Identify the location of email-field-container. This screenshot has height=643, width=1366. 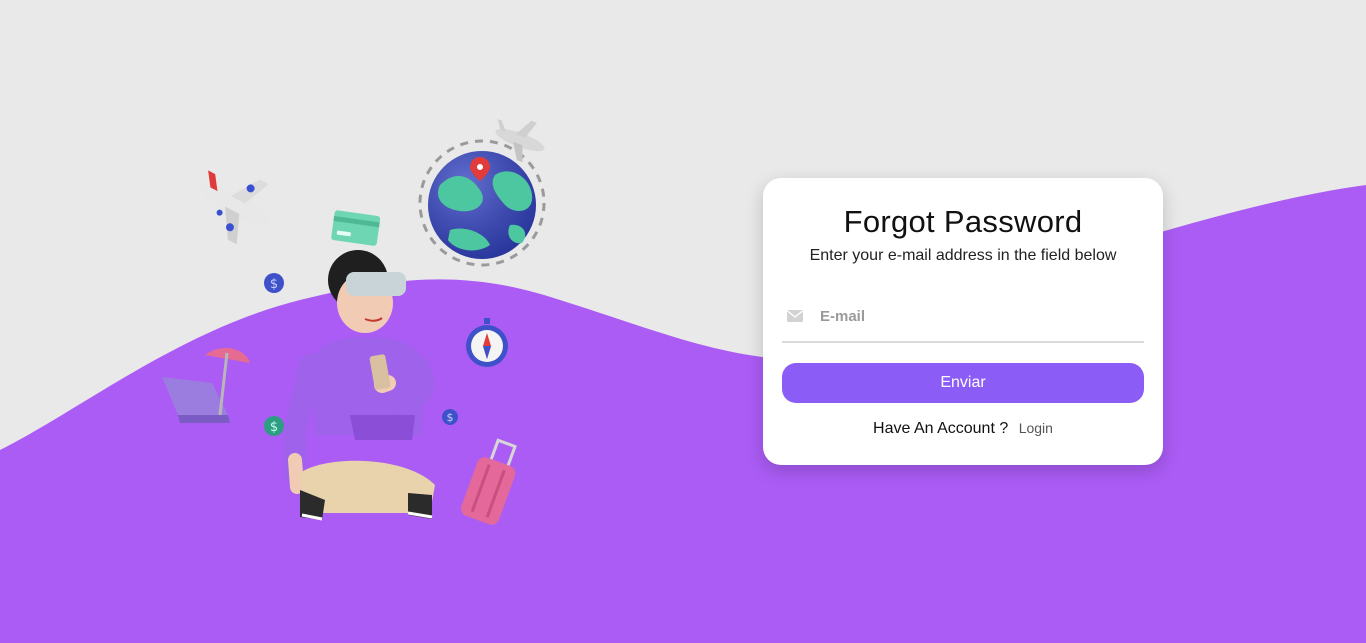
(963, 320).